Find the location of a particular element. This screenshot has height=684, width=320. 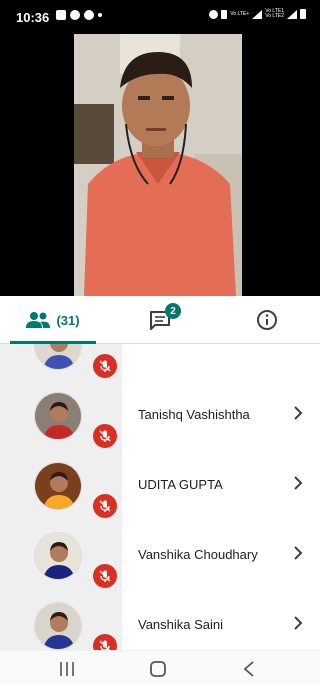

participant-row: Vanshika Saini is located at coordinates (160, 620).